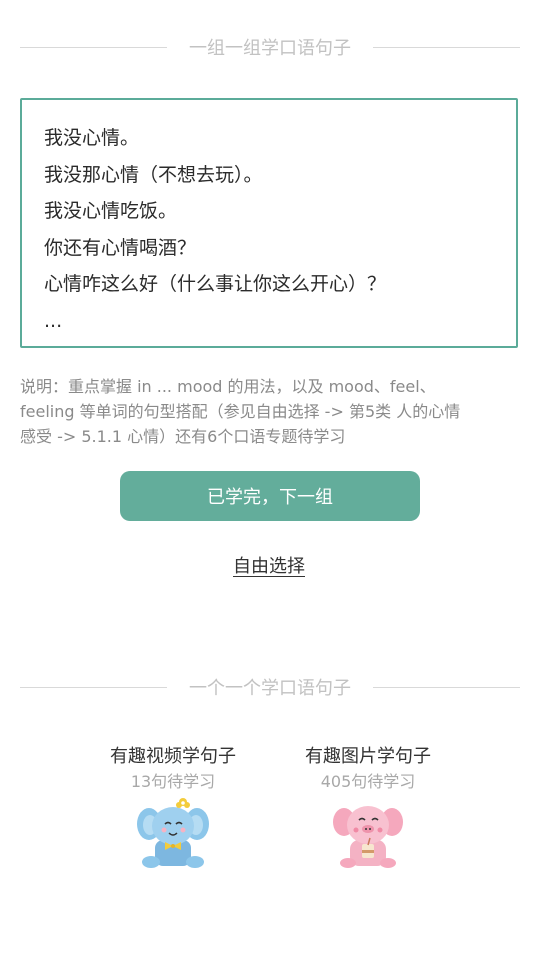 Image resolution: width=540 pixels, height=960 pixels. Describe the element at coordinates (228, 386) in the screenshot. I see `explanation-line: 说明：重点掌握 in ... mood 的用法，以及 mood、feel、` at that location.